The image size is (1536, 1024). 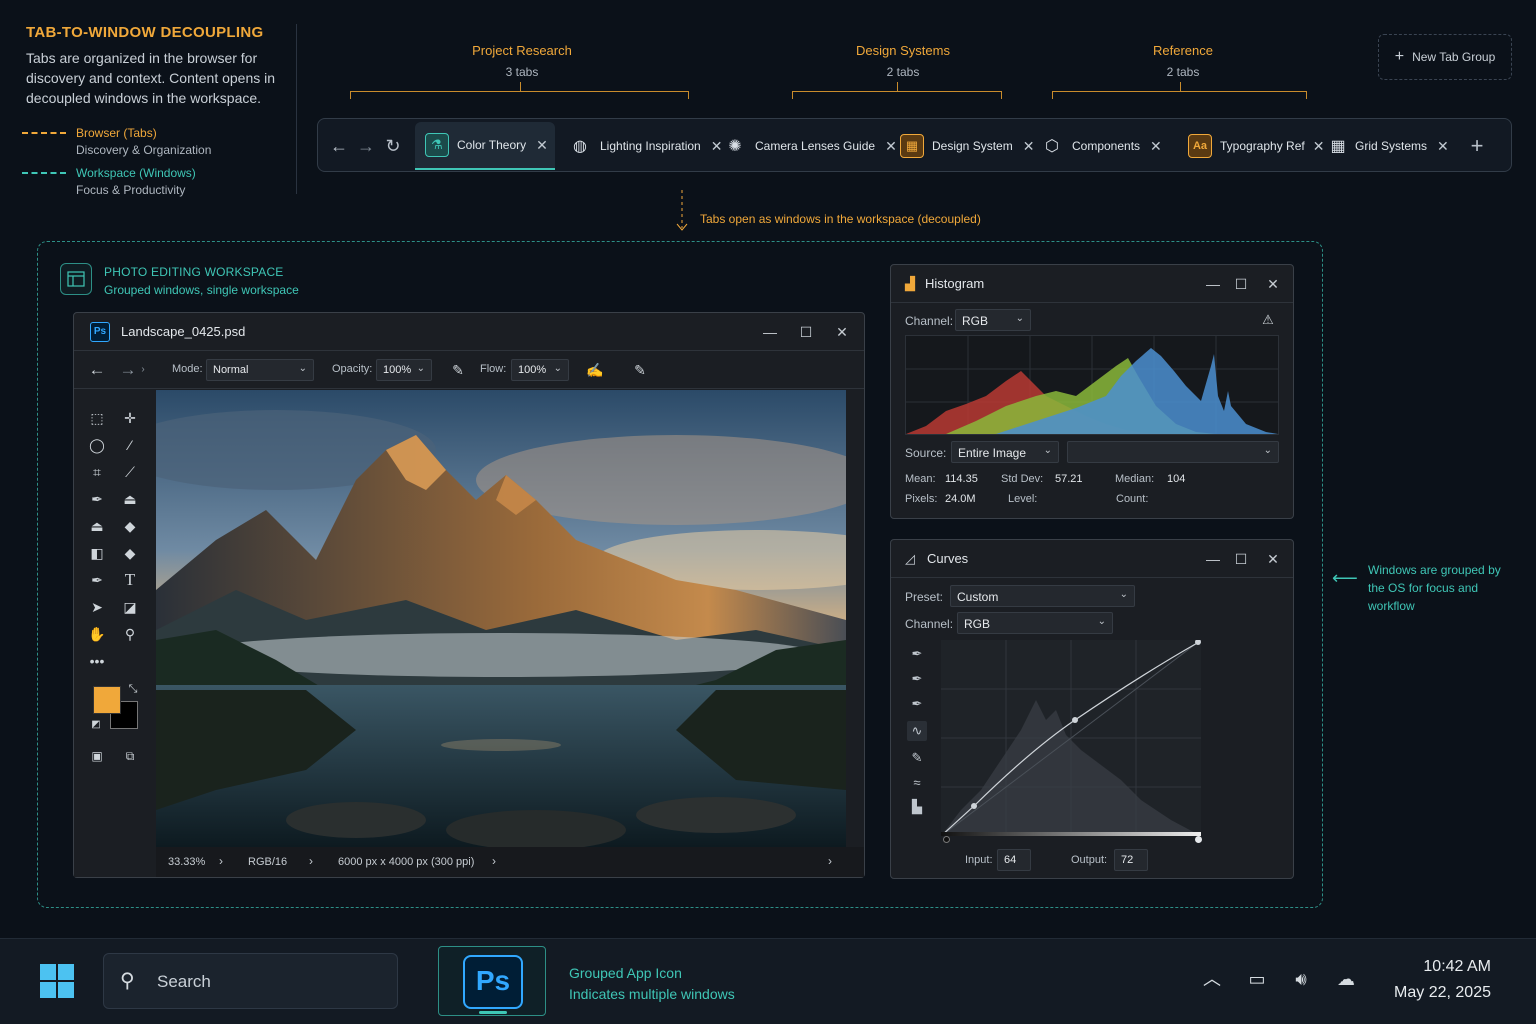 What do you see at coordinates (97, 553) in the screenshot?
I see `gradient-tool: ◧` at bounding box center [97, 553].